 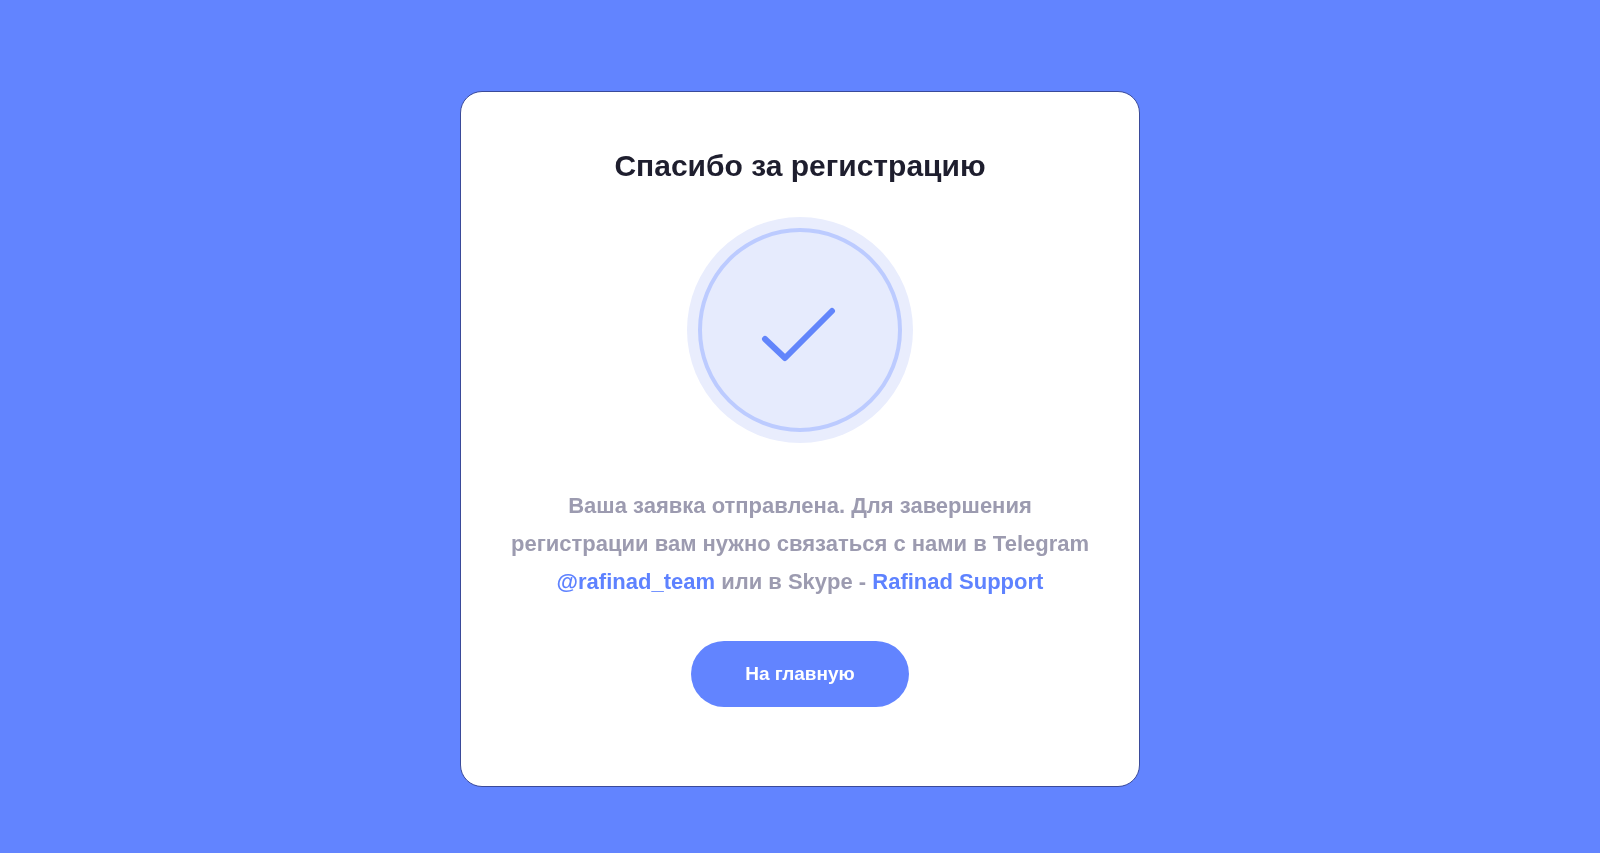 What do you see at coordinates (800, 674) in the screenshot?
I see `home-button: На главную` at bounding box center [800, 674].